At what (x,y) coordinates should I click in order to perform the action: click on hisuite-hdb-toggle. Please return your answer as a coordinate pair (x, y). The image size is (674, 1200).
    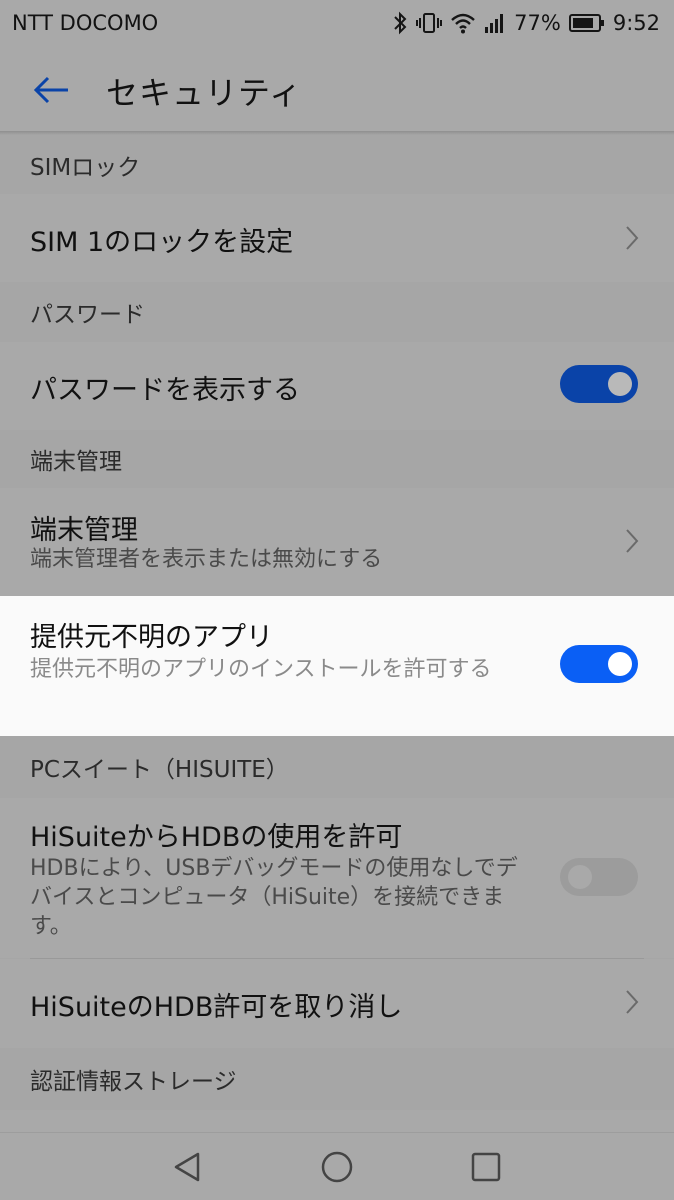
    Looking at the image, I should click on (599, 877).